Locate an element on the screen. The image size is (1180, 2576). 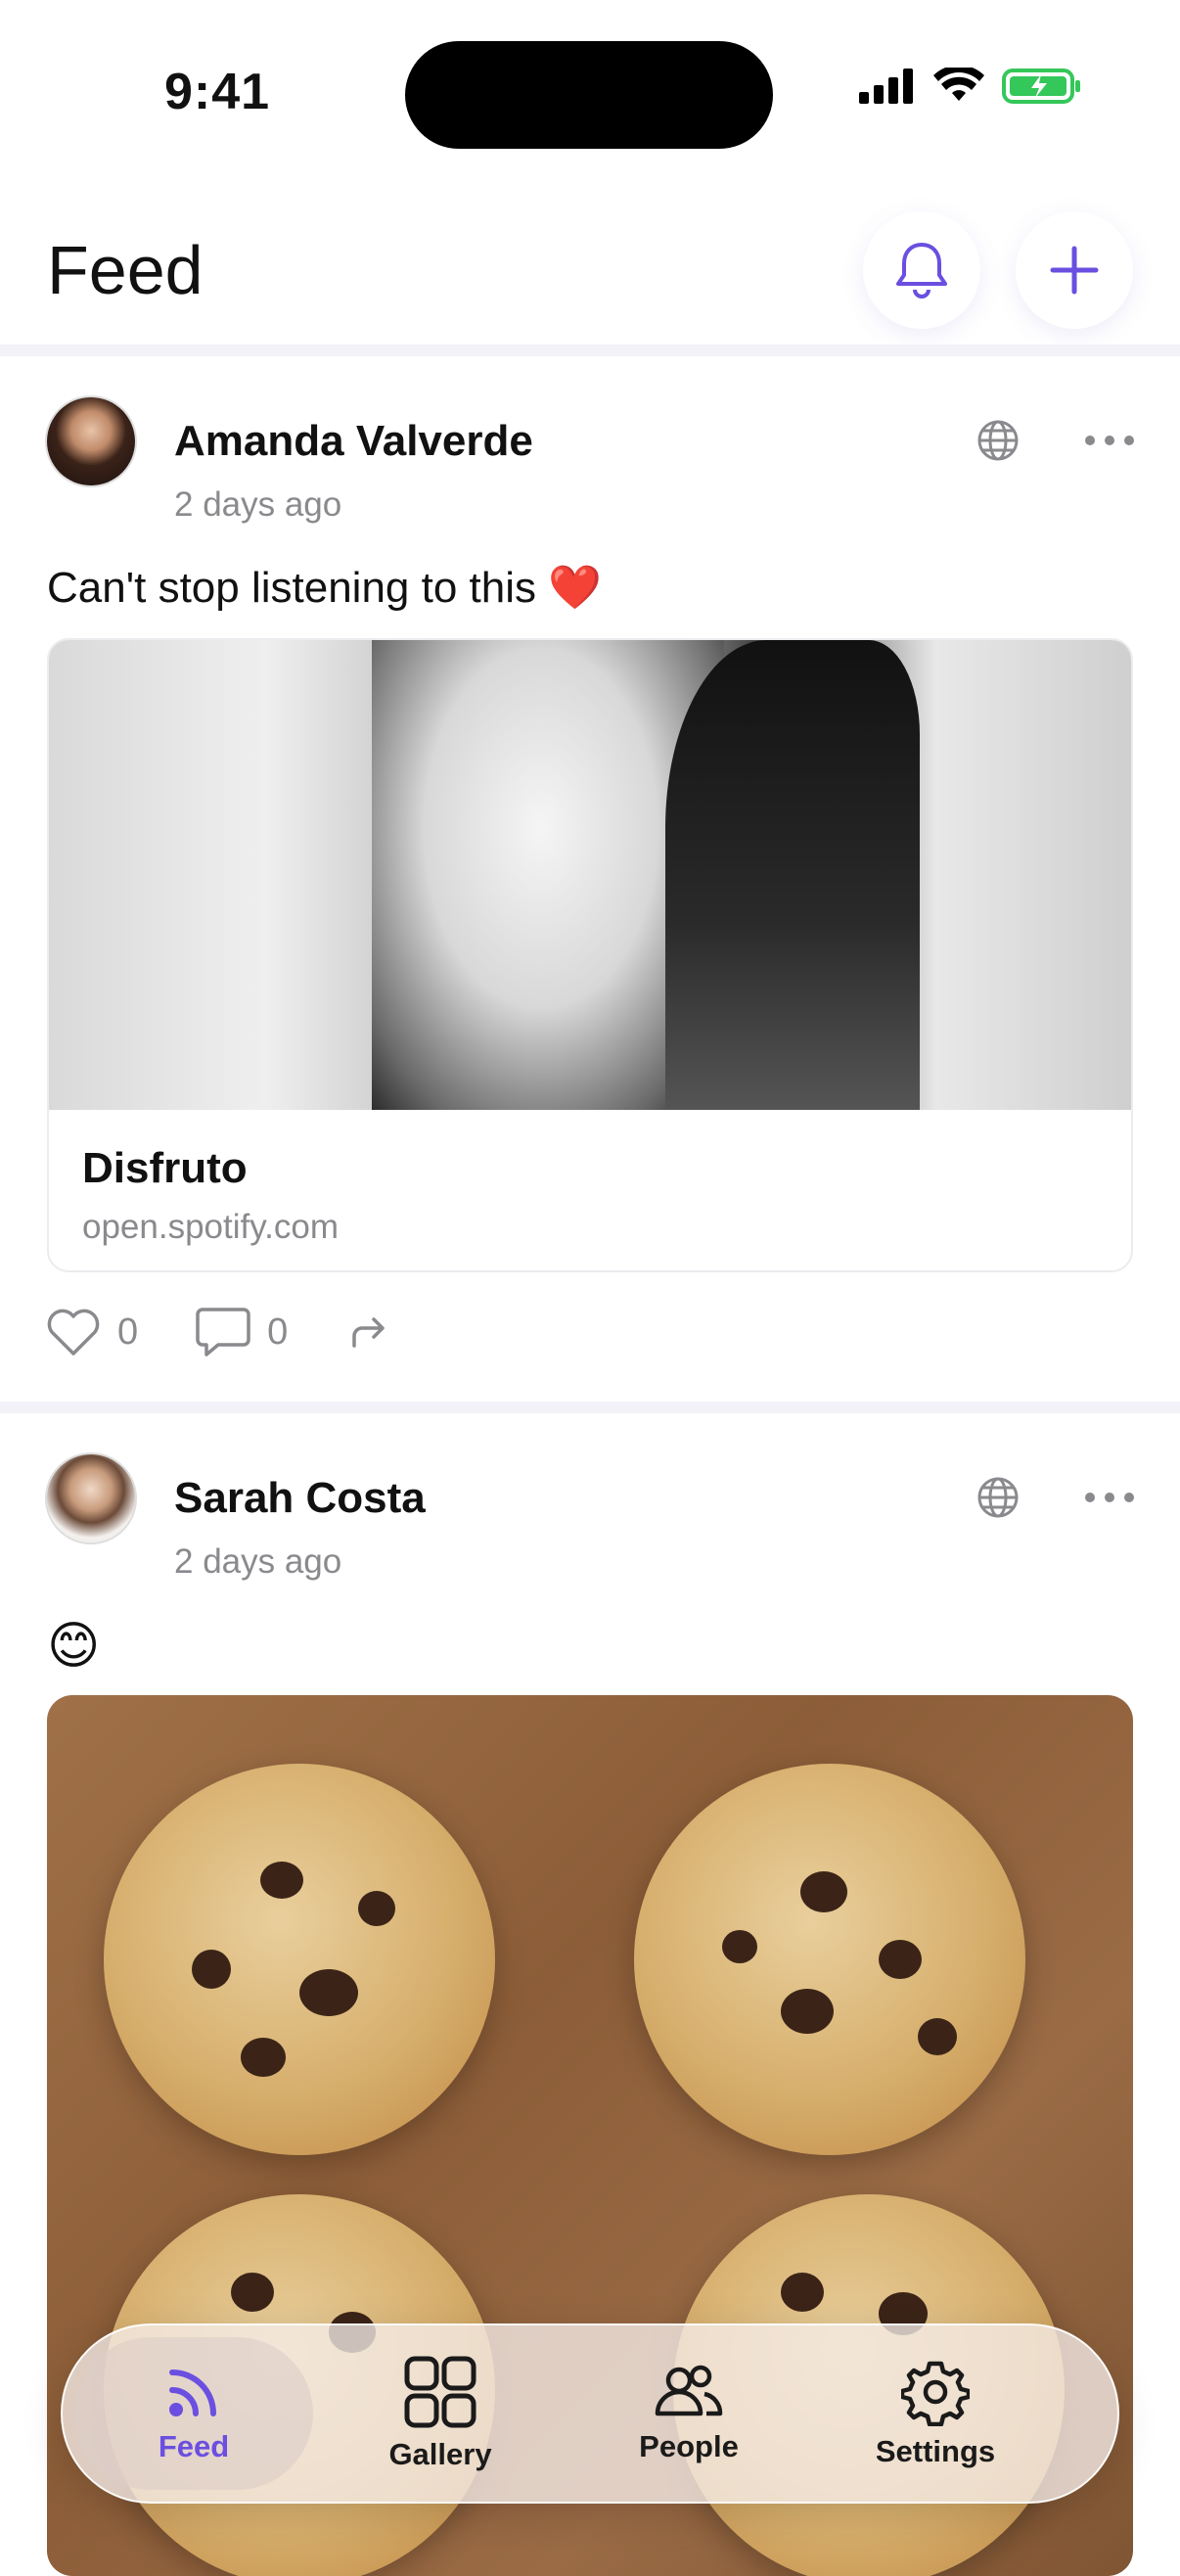
tab-feed: Feed is located at coordinates (193, 2413).